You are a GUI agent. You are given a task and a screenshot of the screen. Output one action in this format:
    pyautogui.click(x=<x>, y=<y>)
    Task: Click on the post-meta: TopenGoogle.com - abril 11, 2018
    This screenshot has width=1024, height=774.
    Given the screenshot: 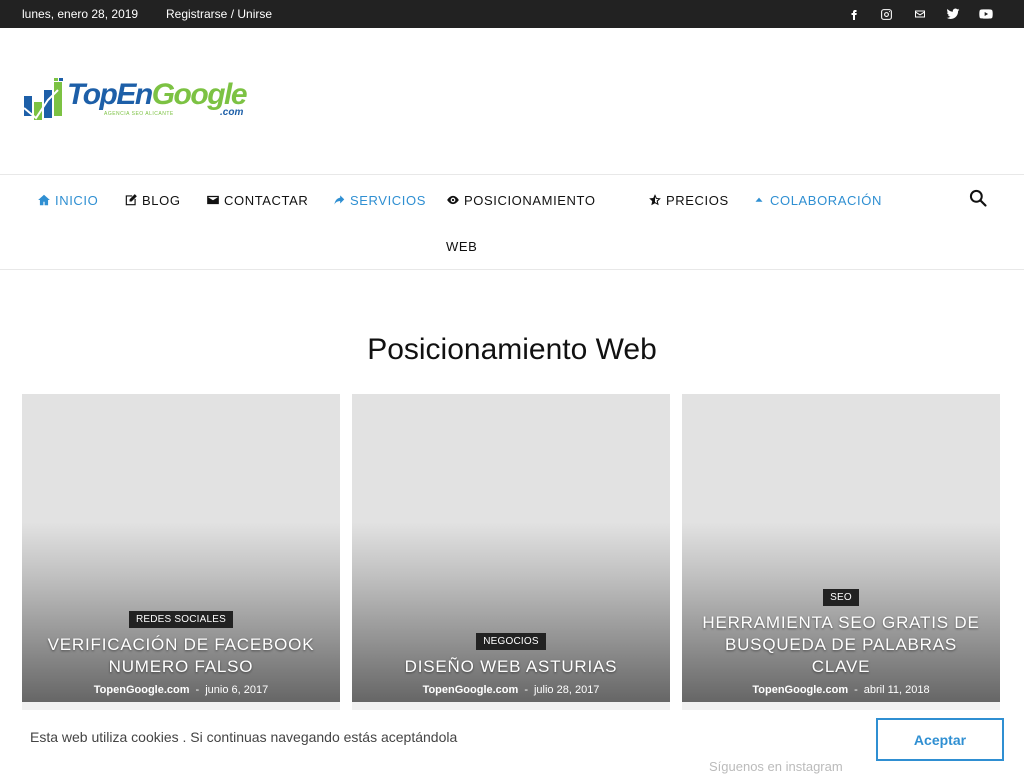 What is the action you would take?
    pyautogui.click(x=841, y=690)
    